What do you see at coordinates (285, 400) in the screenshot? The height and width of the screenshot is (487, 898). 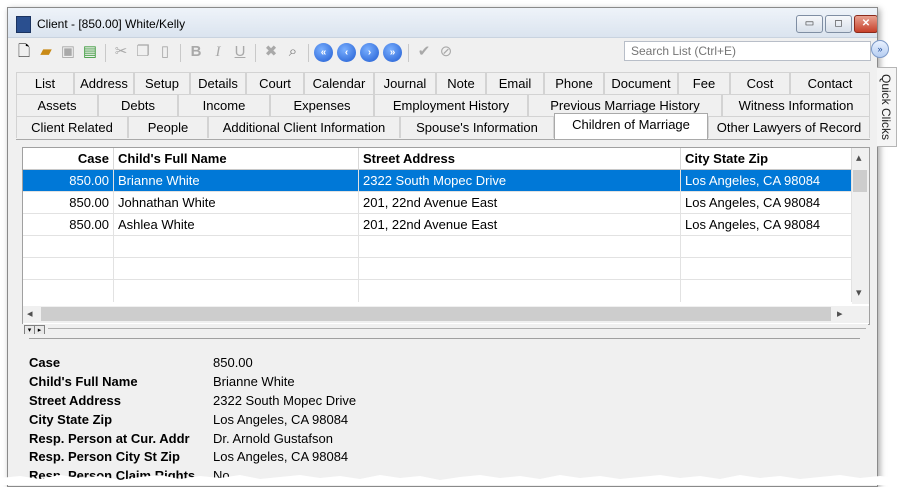 I see `detail-value: 2322 South Mopec Drive` at bounding box center [285, 400].